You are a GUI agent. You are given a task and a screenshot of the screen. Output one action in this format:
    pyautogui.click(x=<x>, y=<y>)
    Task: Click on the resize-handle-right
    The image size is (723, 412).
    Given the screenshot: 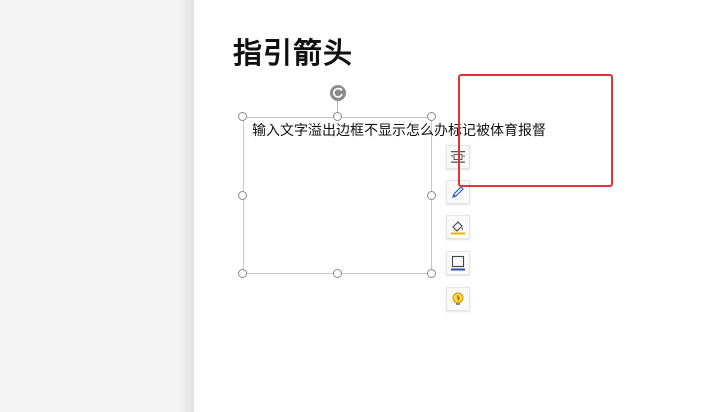 What is the action you would take?
    pyautogui.click(x=431, y=195)
    